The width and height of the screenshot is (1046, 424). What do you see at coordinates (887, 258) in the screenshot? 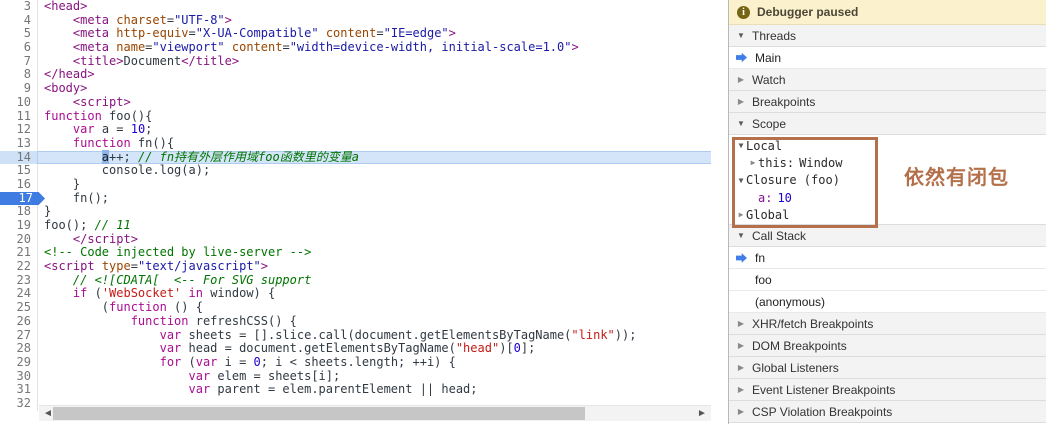
I see `call-stack-frame-fn: fn` at bounding box center [887, 258].